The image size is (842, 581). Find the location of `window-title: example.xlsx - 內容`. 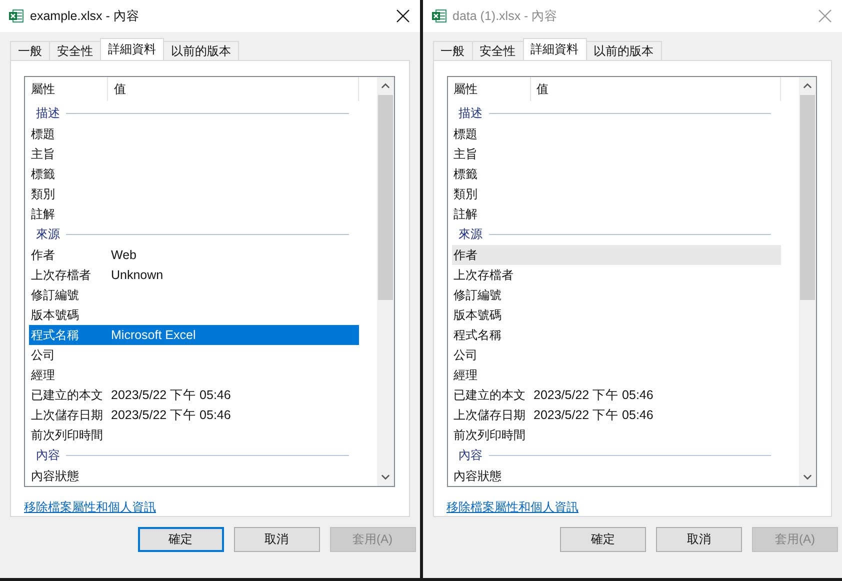

window-title: example.xlsx - 內容 is located at coordinates (85, 16).